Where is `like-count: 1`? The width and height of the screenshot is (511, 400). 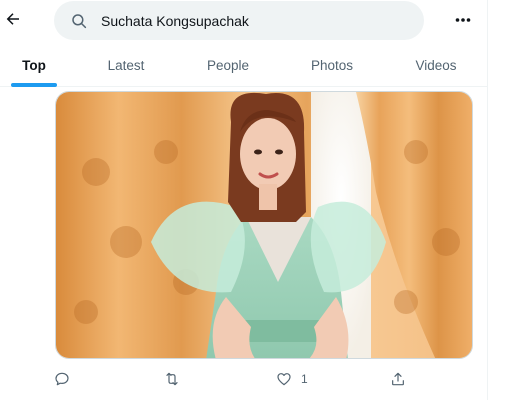
like-count: 1 is located at coordinates (304, 379).